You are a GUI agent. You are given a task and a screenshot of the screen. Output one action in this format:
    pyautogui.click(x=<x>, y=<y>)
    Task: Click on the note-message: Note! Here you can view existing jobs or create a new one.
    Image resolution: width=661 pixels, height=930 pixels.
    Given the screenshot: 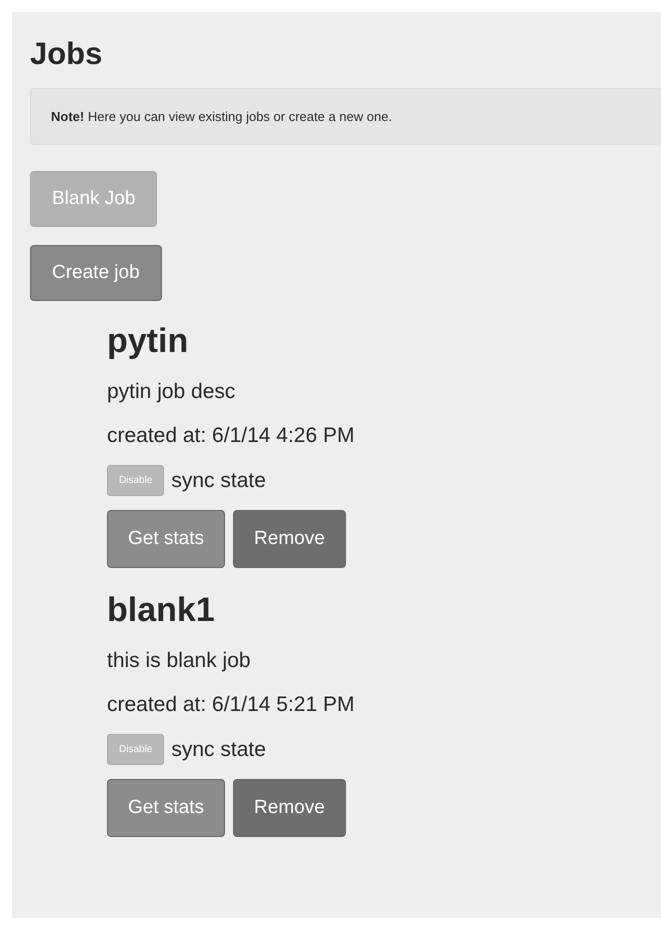 What is the action you would take?
    pyautogui.click(x=345, y=116)
    